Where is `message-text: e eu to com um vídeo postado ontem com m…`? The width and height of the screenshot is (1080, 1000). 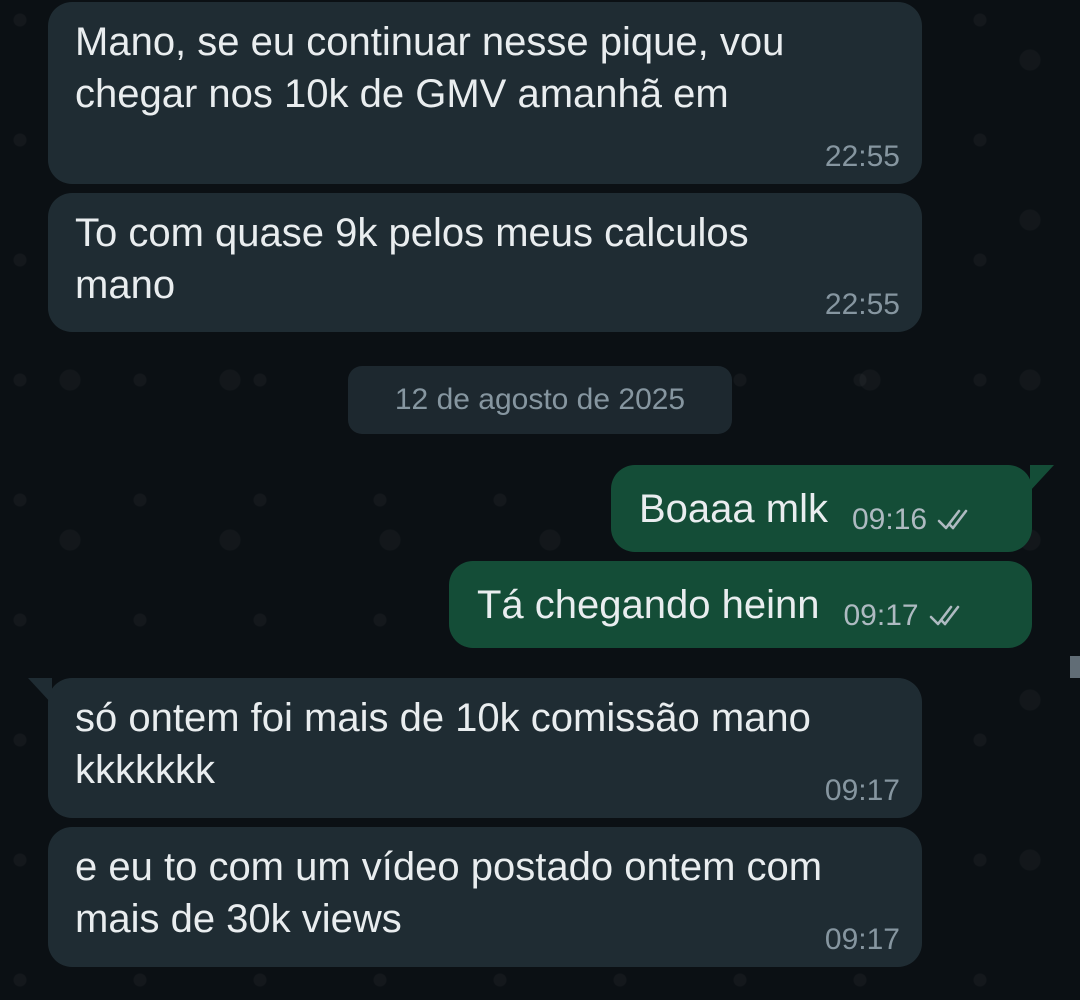 message-text: e eu to com um vídeo postado ontem com m… is located at coordinates (449, 893).